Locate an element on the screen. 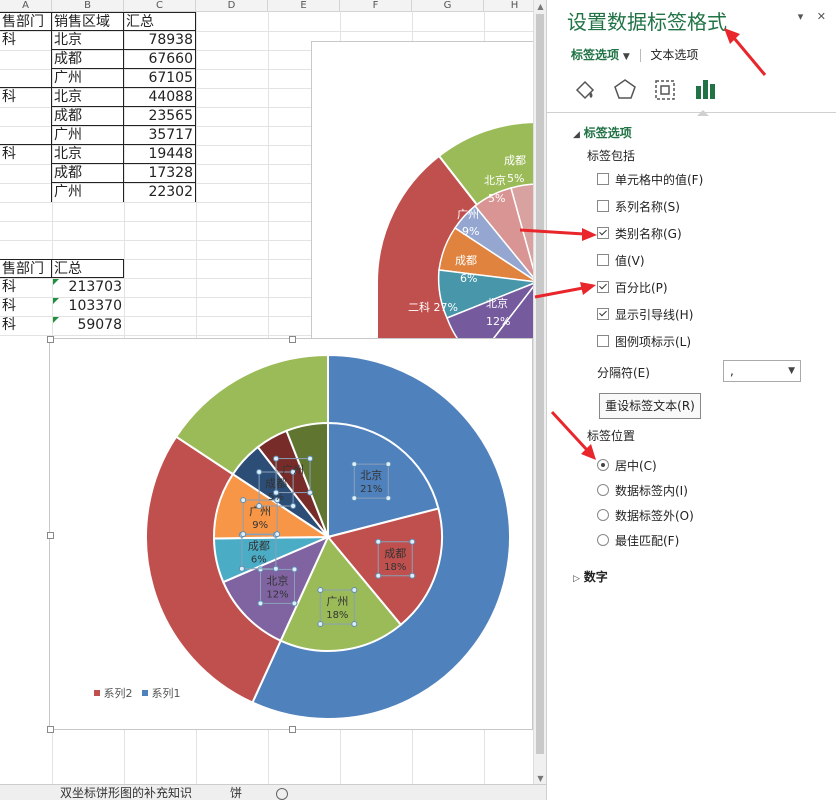 The image size is (836, 800). fill-line-icon is located at coordinates (585, 89).